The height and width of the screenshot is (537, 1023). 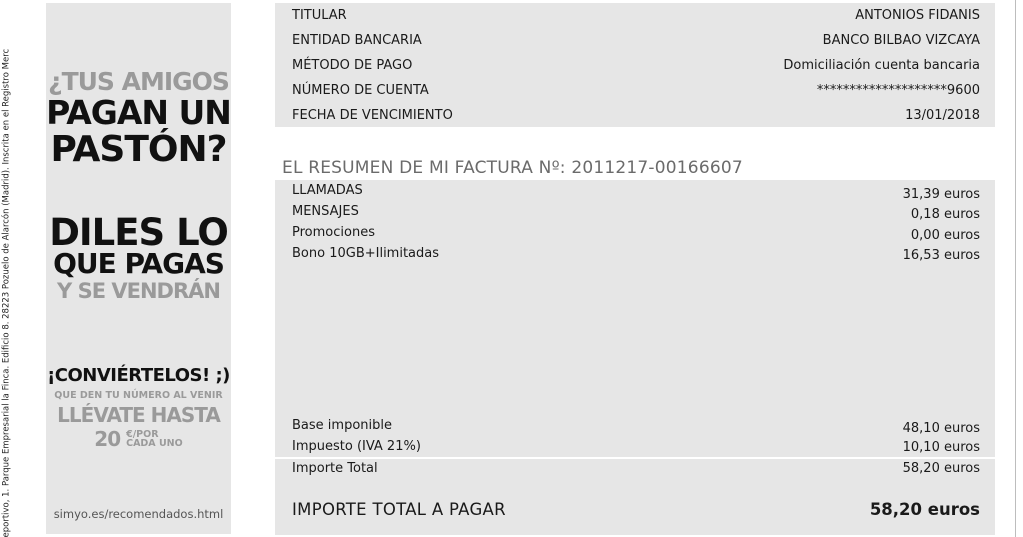 I want to click on promo-line-3: PASTÓN?, so click(x=138, y=149).